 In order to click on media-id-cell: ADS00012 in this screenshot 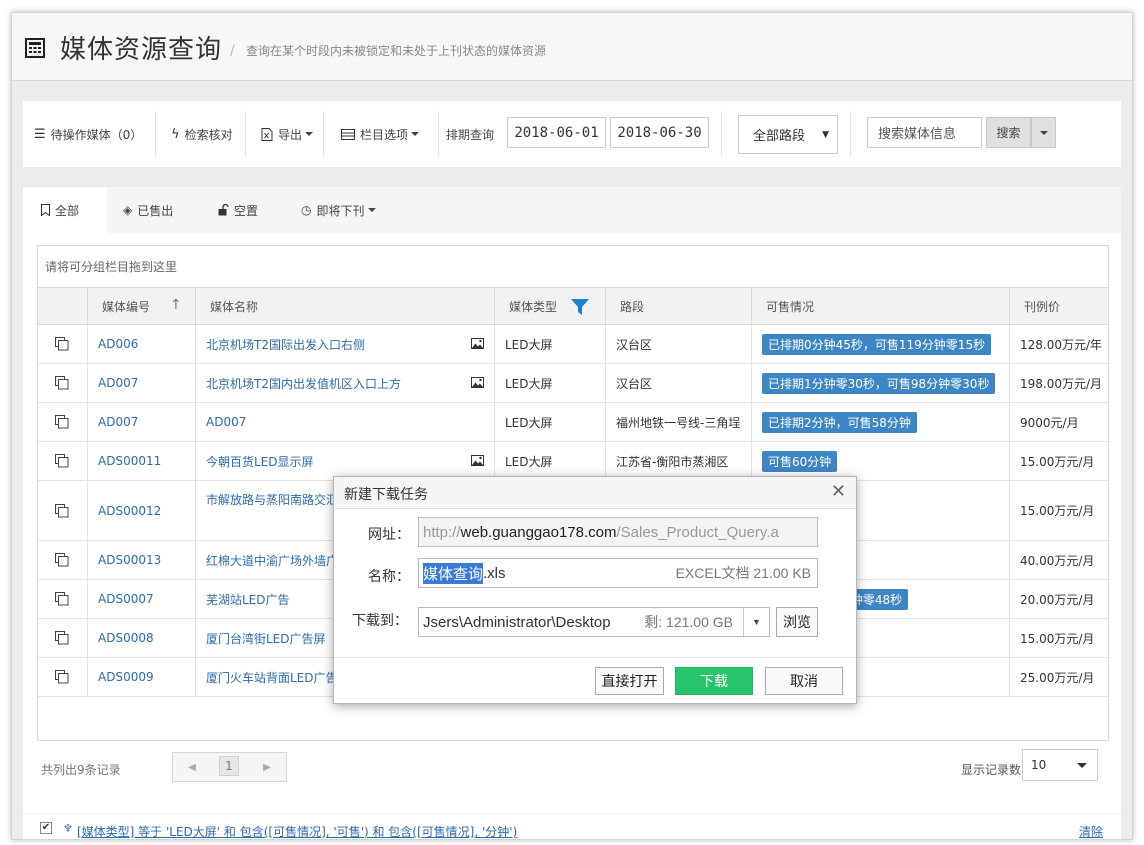, I will do `click(141, 510)`.